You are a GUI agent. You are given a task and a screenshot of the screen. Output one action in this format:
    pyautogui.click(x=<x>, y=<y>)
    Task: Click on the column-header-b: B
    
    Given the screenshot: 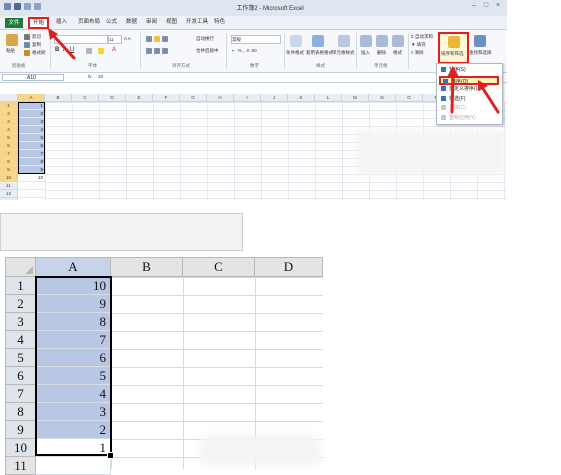 What is the action you would take?
    pyautogui.click(x=147, y=267)
    